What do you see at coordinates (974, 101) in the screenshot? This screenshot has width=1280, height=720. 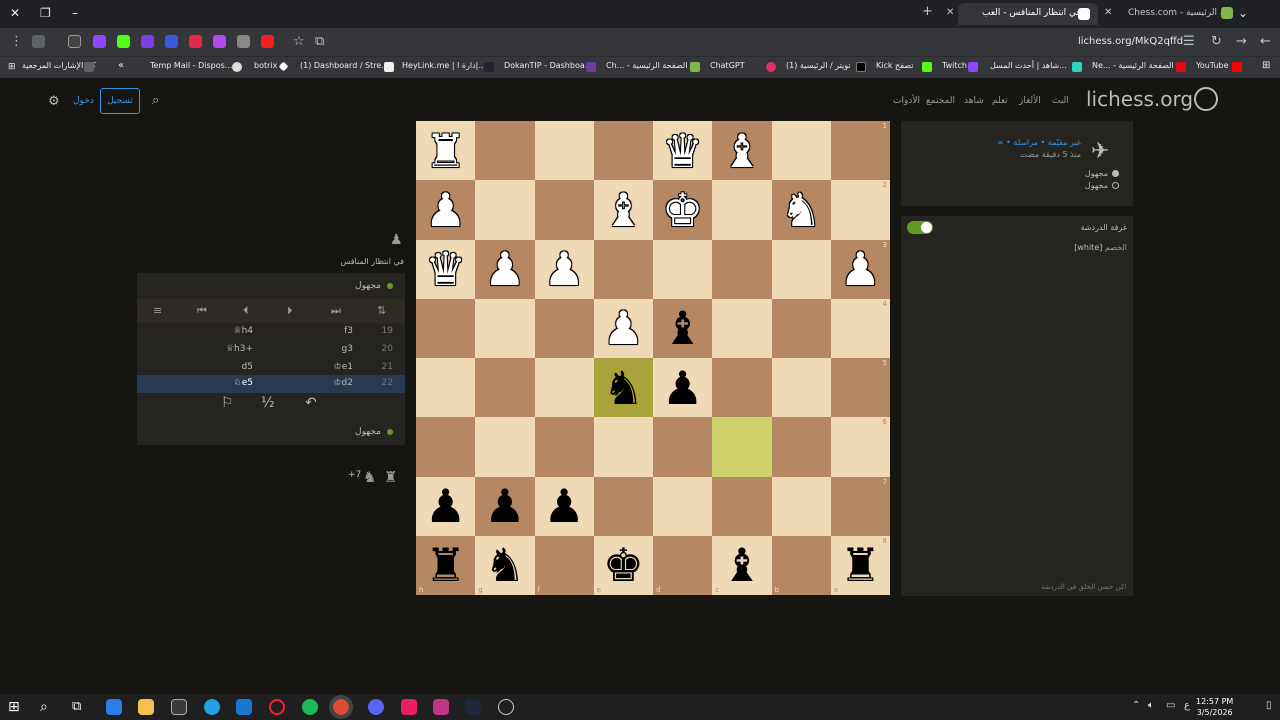 I see `nav-watch-live: شاهد` at bounding box center [974, 101].